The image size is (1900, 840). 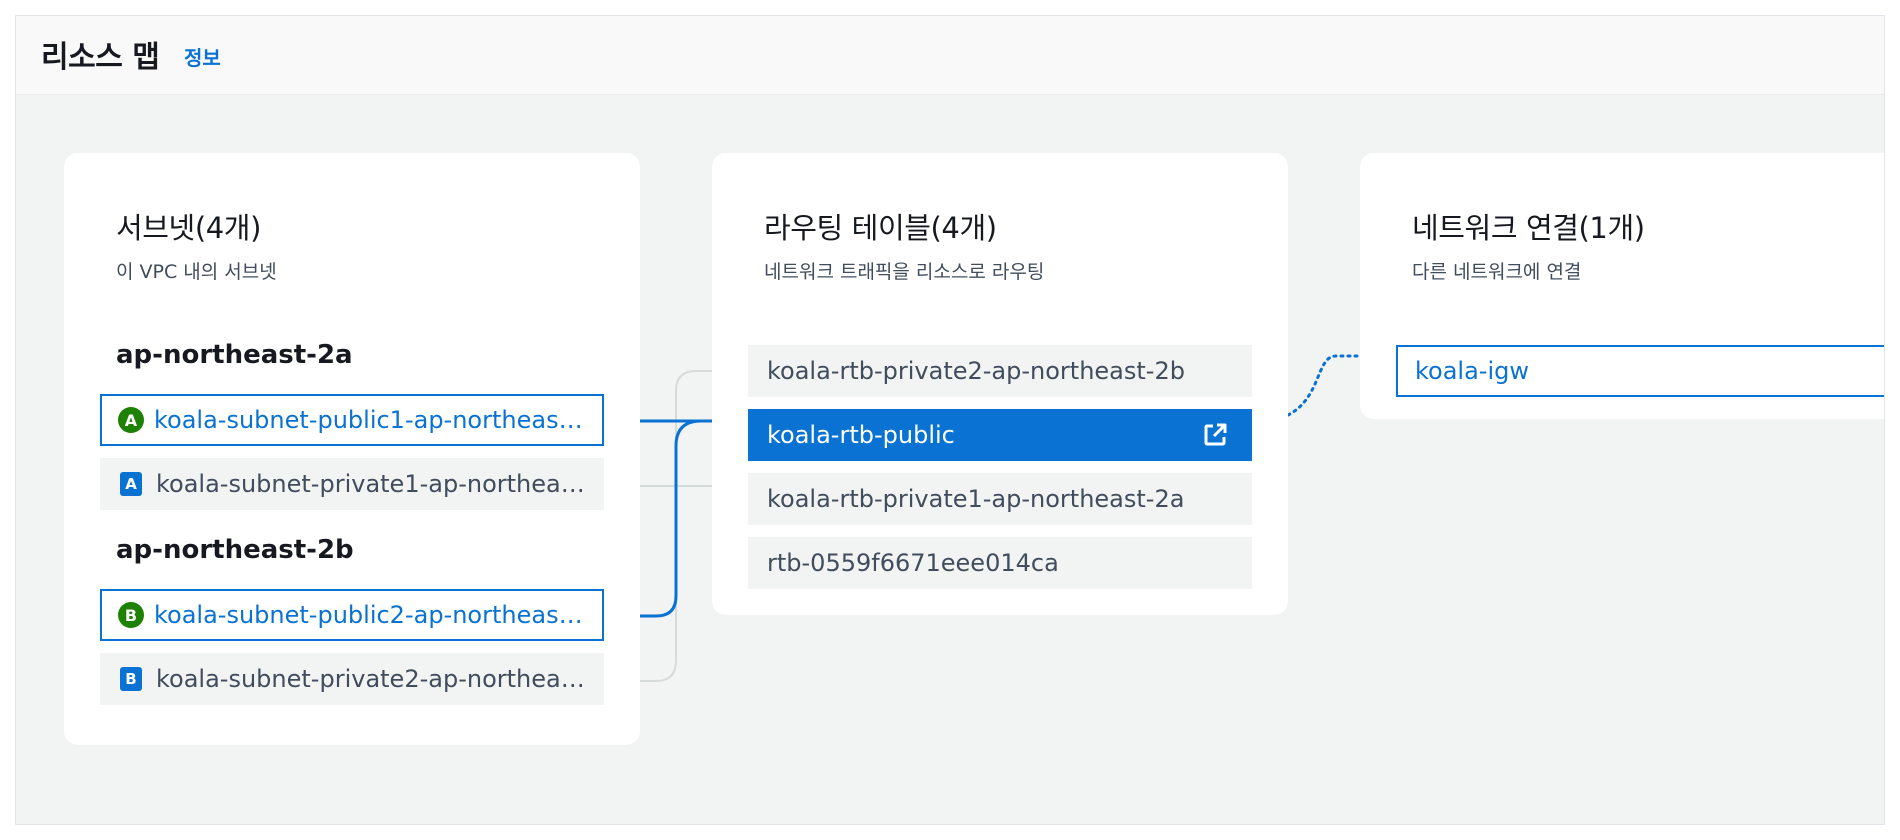 I want to click on route-table-label: koala-rtb-private2-ap-northeast-2b, so click(x=976, y=371).